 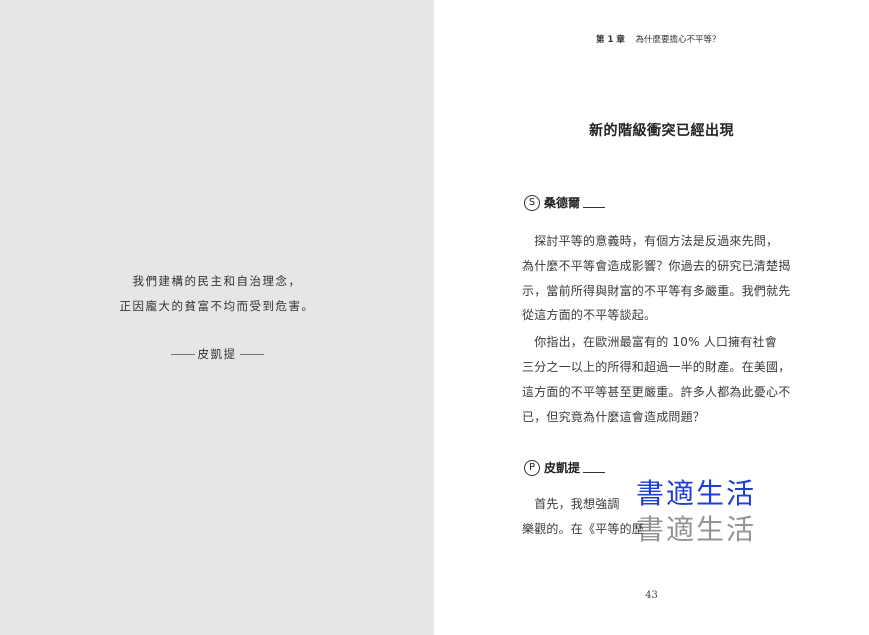 What do you see at coordinates (678, 40) in the screenshot?
I see `running-head-title: 為什麼要擔心不平等？` at bounding box center [678, 40].